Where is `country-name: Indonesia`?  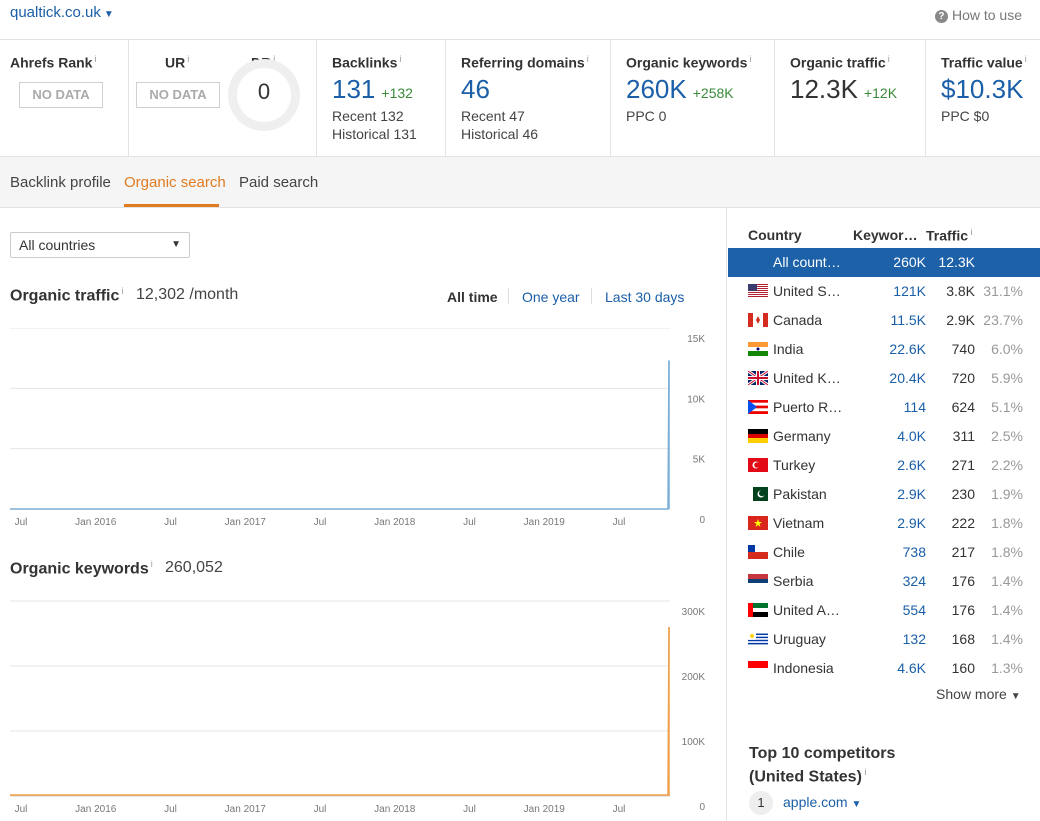
country-name: Indonesia is located at coordinates (803, 668).